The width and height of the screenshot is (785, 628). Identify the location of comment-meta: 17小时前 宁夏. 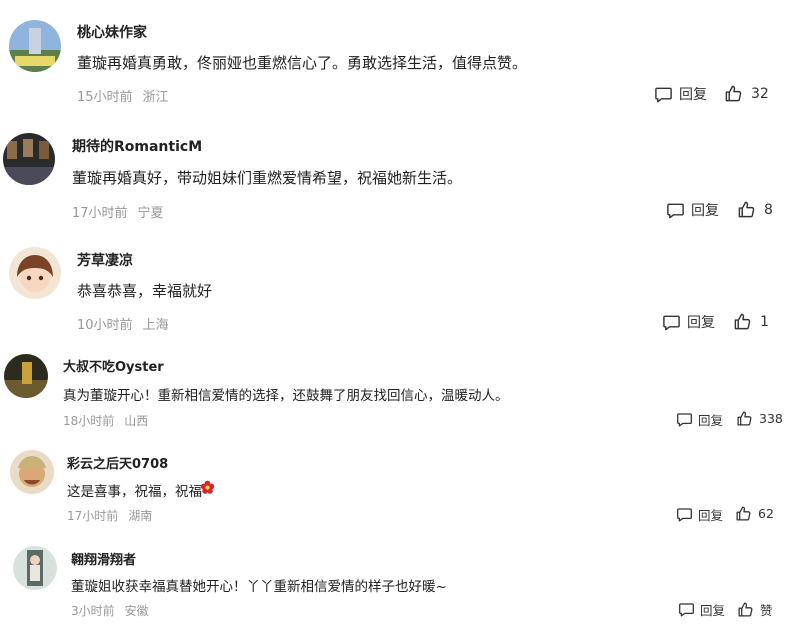
(118, 211).